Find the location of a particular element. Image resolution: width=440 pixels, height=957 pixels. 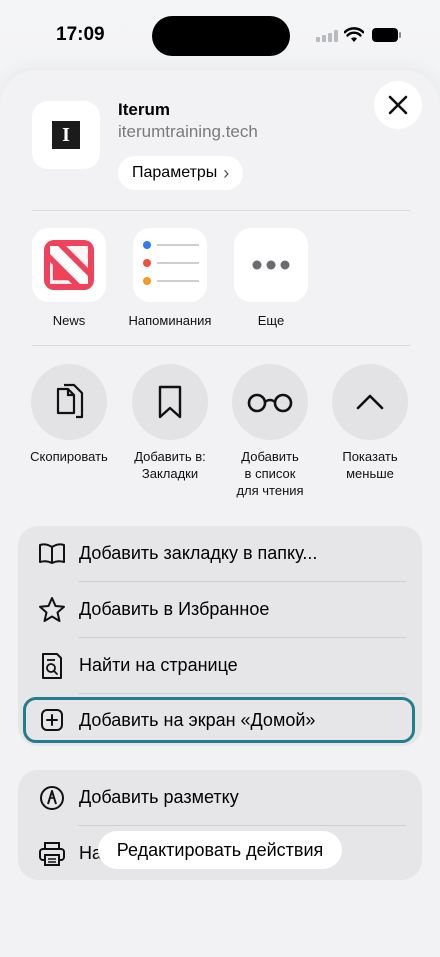

app-more: Еще is located at coordinates (271, 278).